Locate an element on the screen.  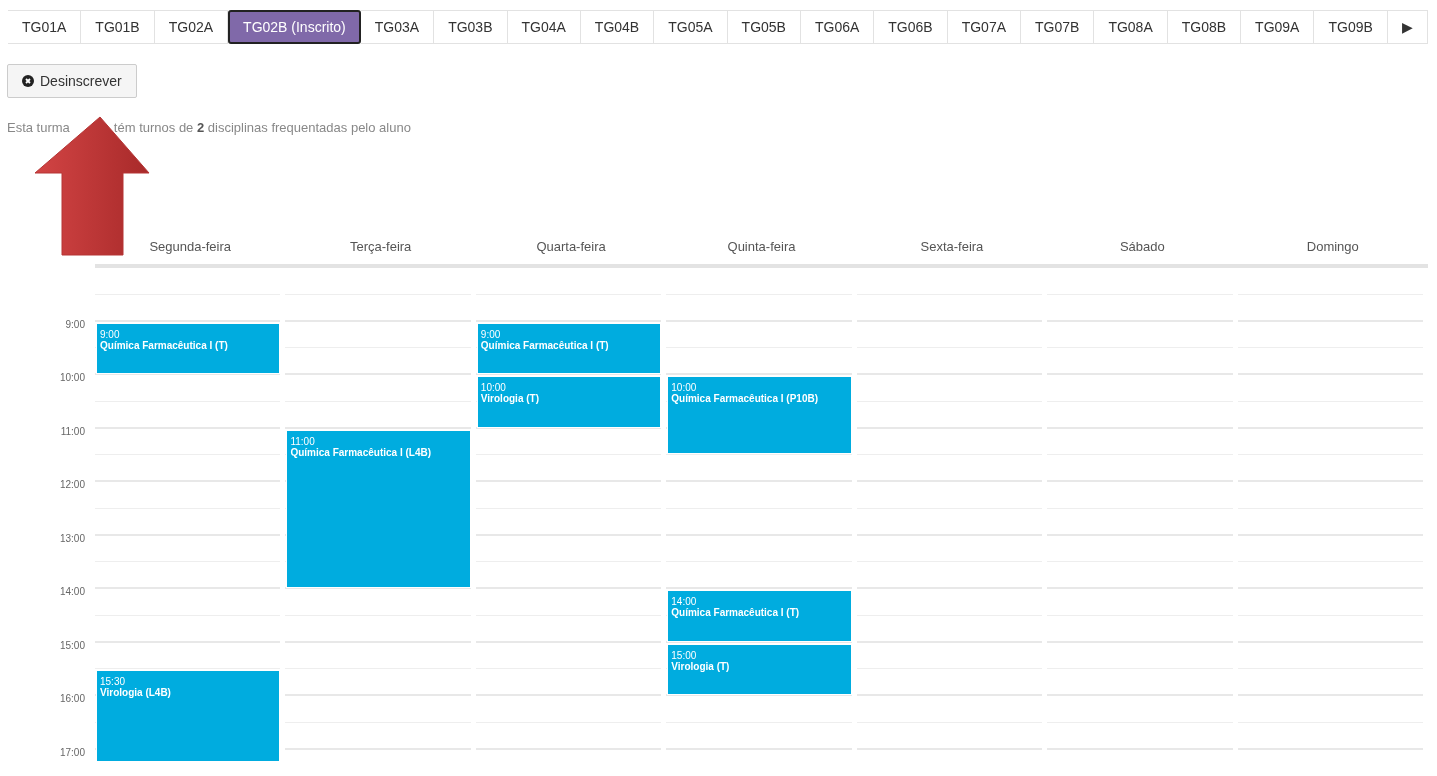
unenroll-button: Desinscrever is located at coordinates (72, 81).